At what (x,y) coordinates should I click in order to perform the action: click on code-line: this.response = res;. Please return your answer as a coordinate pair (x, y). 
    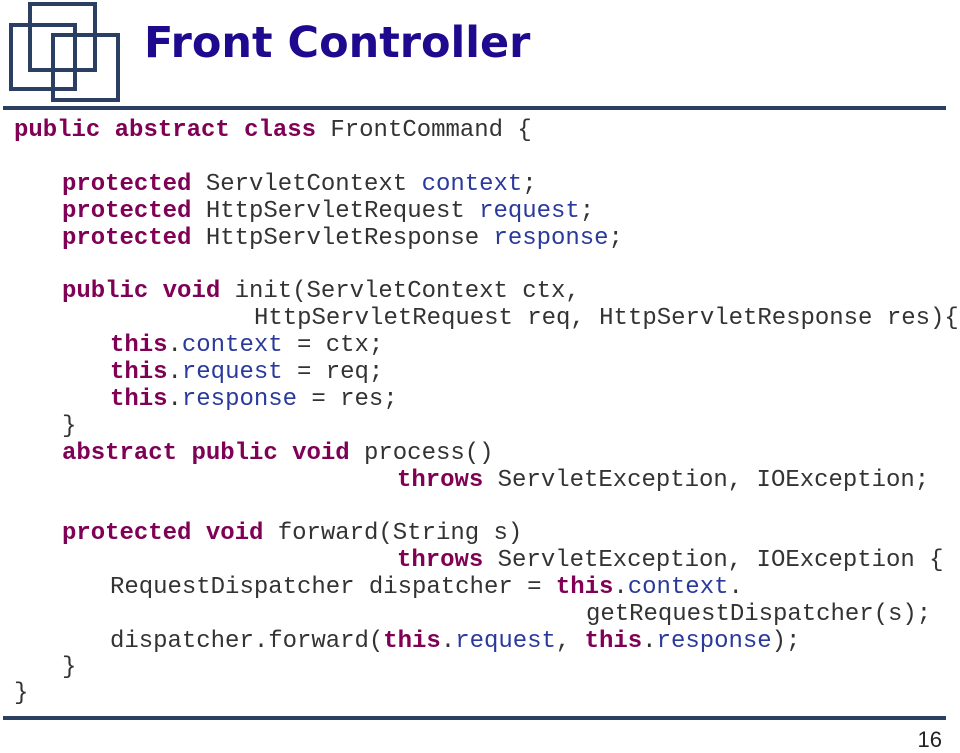
    Looking at the image, I should click on (254, 399).